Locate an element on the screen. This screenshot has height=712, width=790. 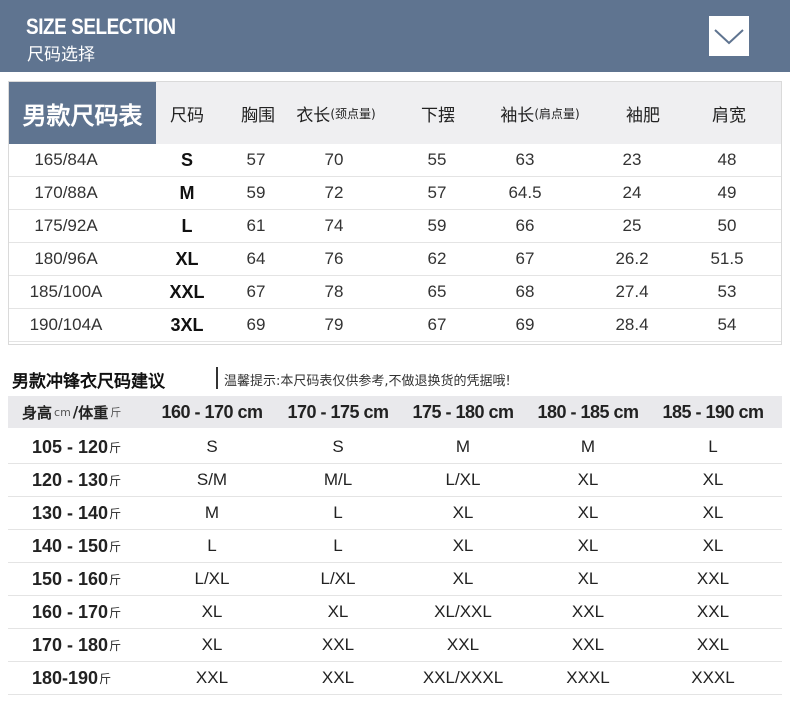
size-label-cell: 3XL is located at coordinates (187, 324).